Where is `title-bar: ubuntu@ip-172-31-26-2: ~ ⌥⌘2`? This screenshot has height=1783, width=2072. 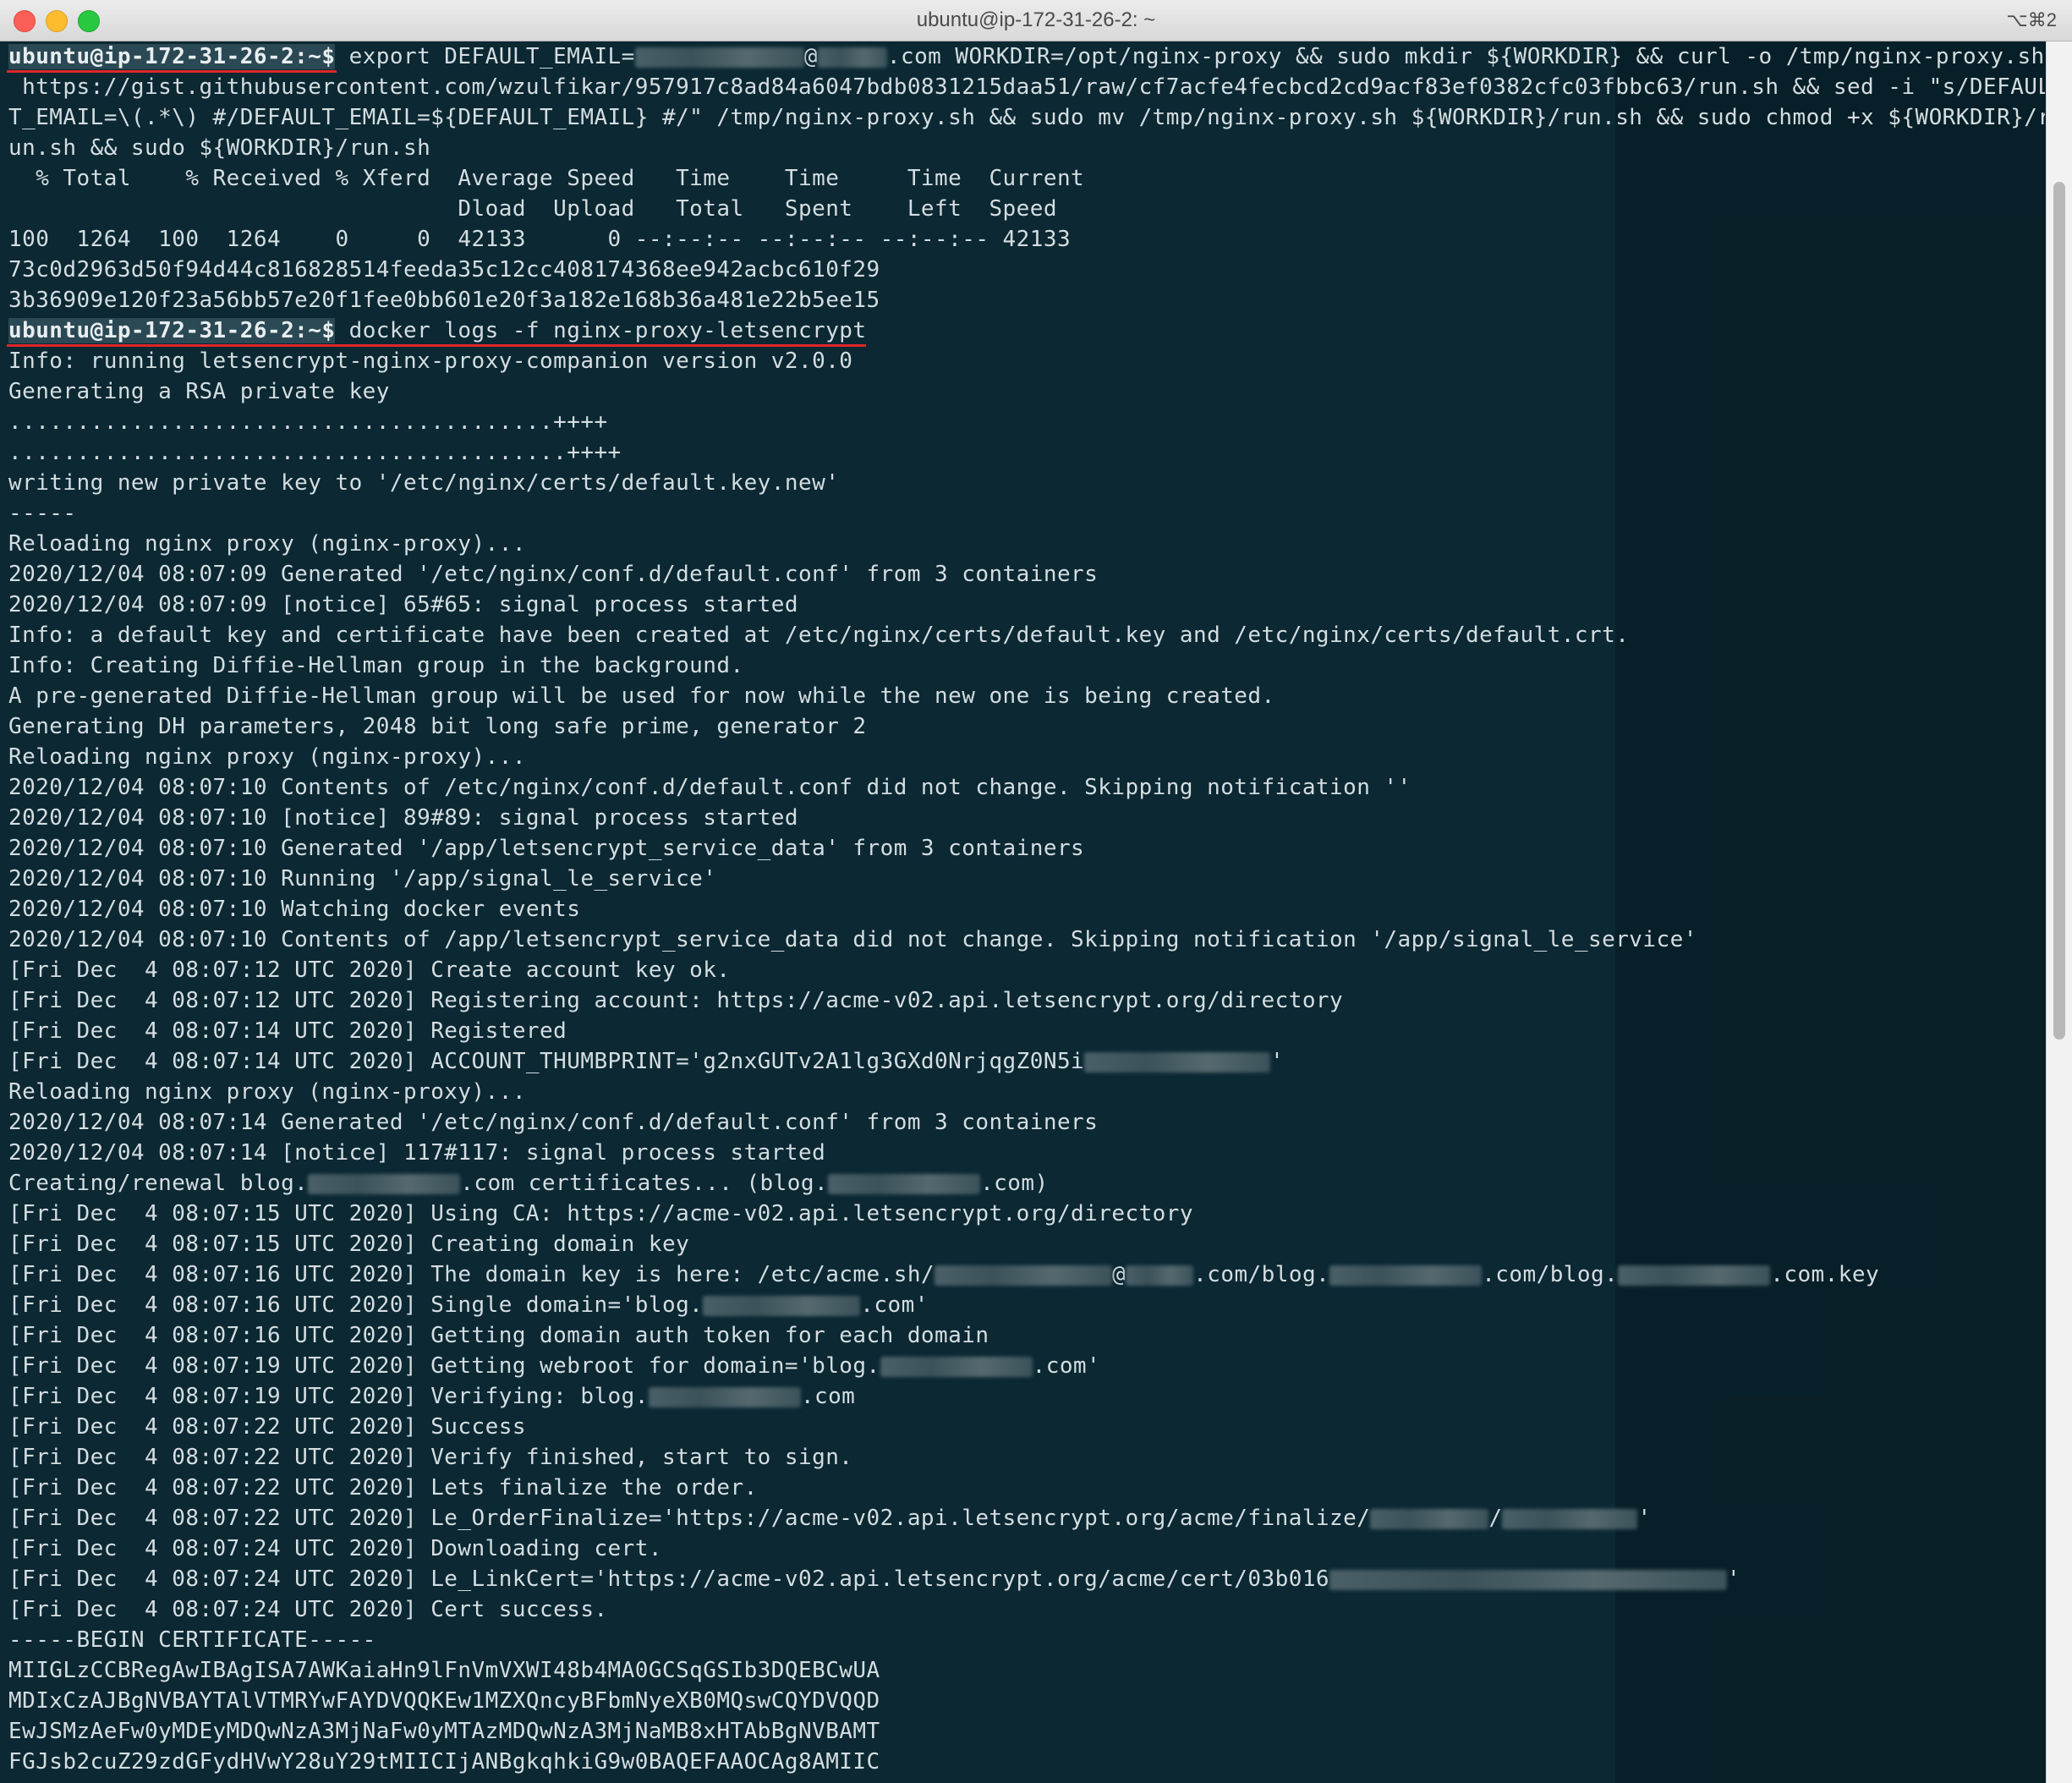 title-bar: ubuntu@ip-172-31-26-2: ~ ⌥⌘2 is located at coordinates (1036, 20).